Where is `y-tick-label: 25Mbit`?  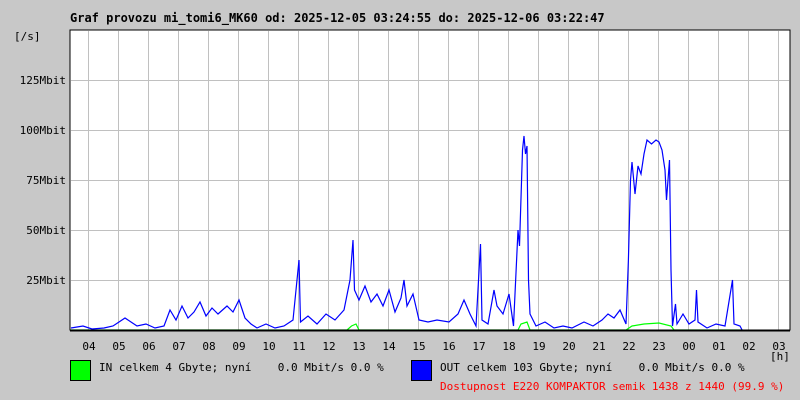 y-tick-label: 25Mbit is located at coordinates (46, 280).